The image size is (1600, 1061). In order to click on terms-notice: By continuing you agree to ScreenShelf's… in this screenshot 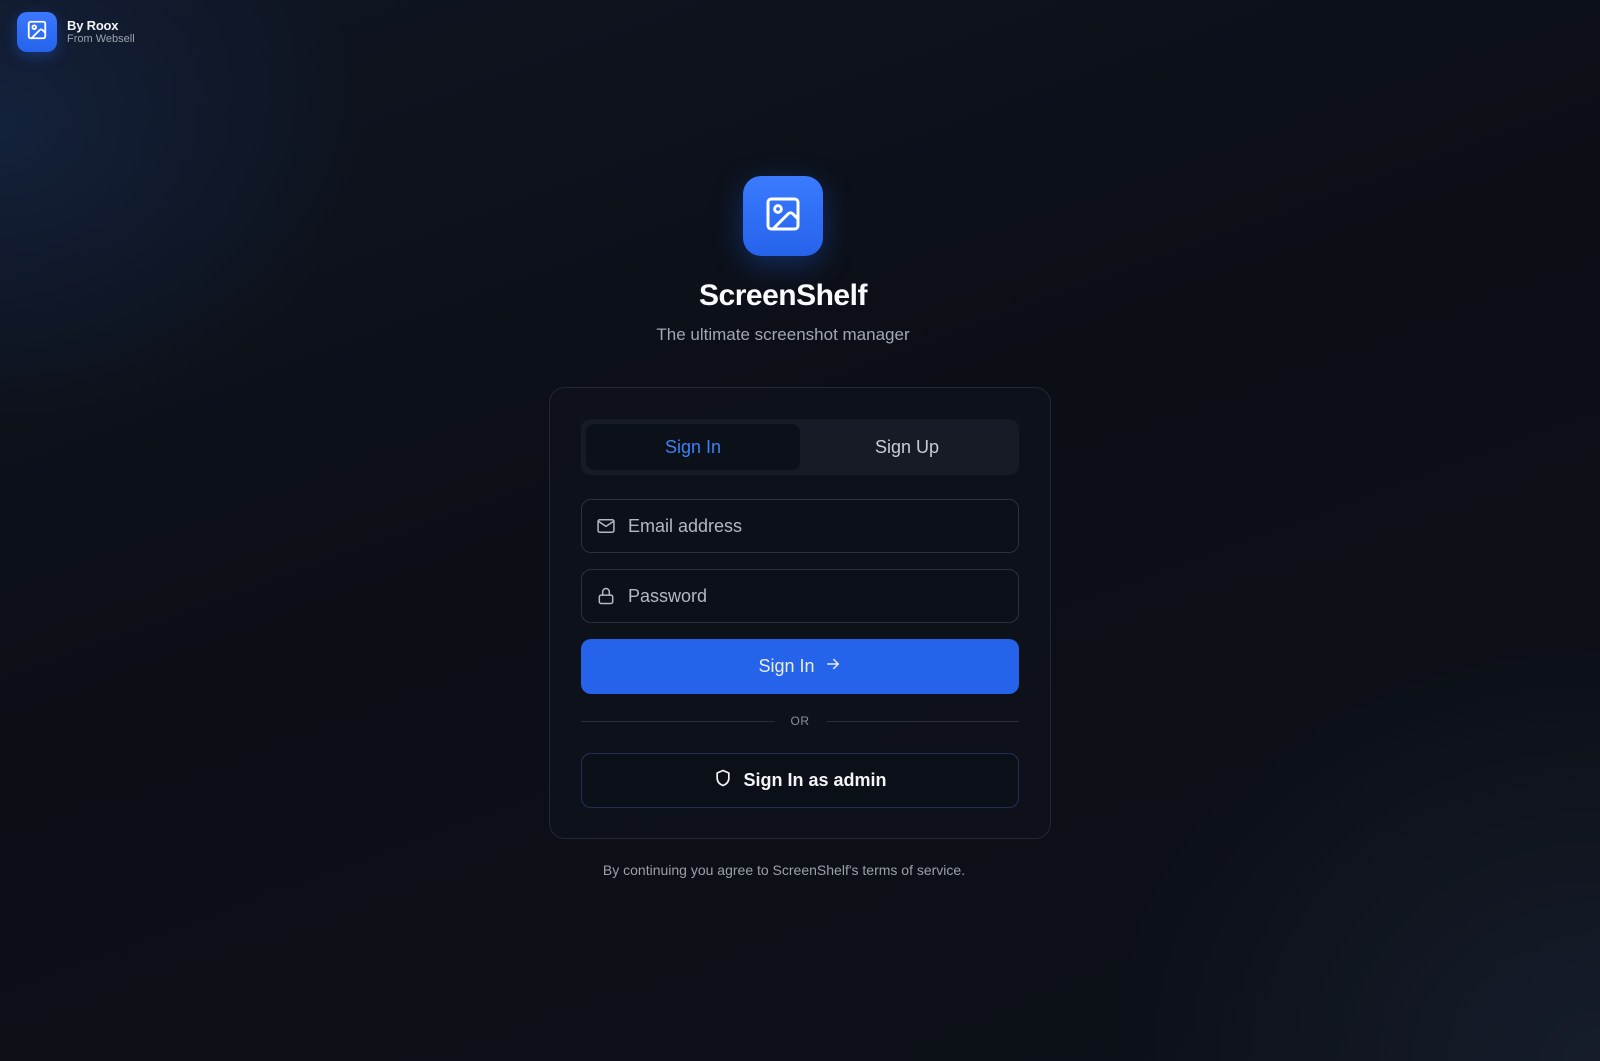, I will do `click(784, 870)`.